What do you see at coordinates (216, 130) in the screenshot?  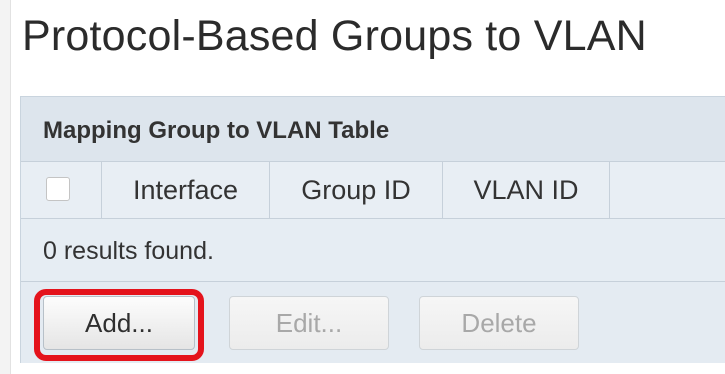 I see `table-caption: Mapping Group to VLAN Table` at bounding box center [216, 130].